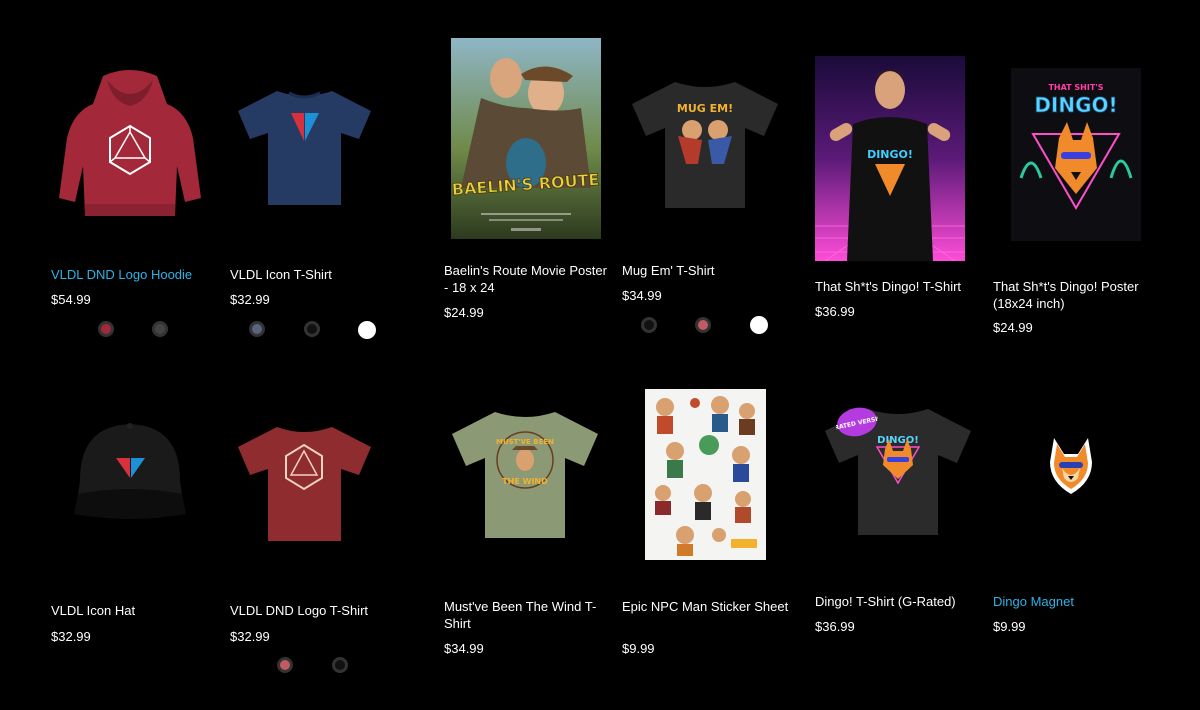  I want to click on g-rated-badge: G-RATED VERSION, so click(857, 422).